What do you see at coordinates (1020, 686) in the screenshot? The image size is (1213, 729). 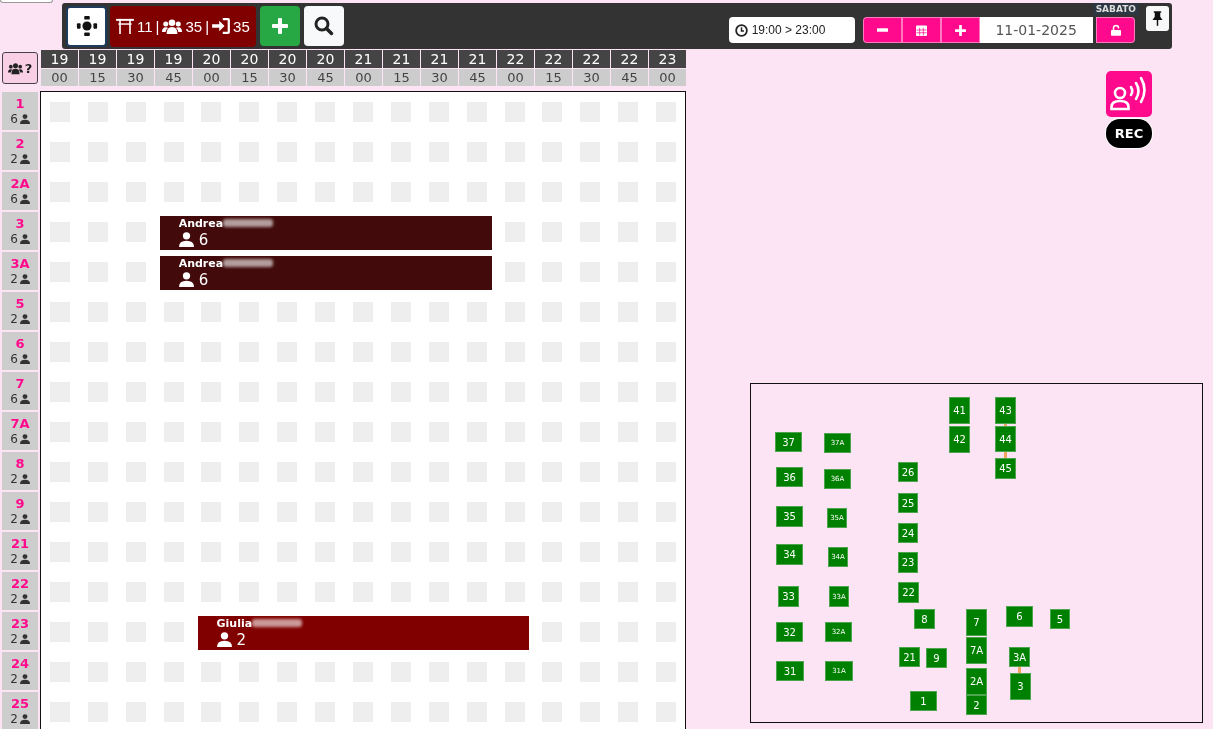 I see `floor-table: 3` at bounding box center [1020, 686].